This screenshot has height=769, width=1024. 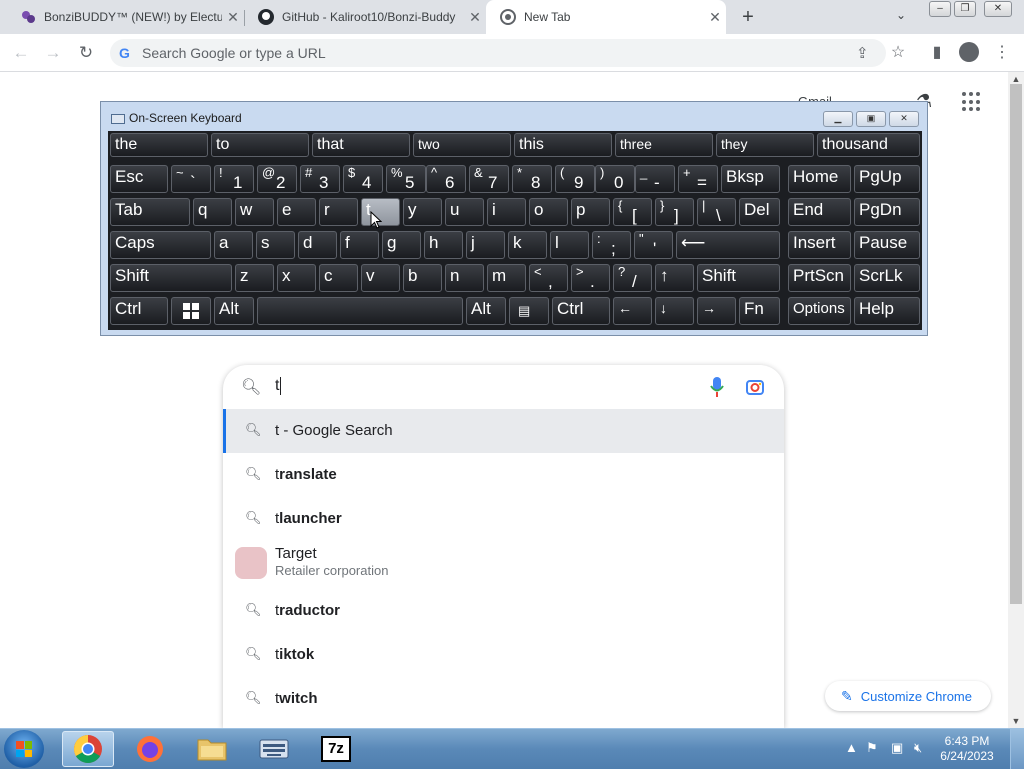 What do you see at coordinates (464, 278) in the screenshot?
I see `osk-key-n: n` at bounding box center [464, 278].